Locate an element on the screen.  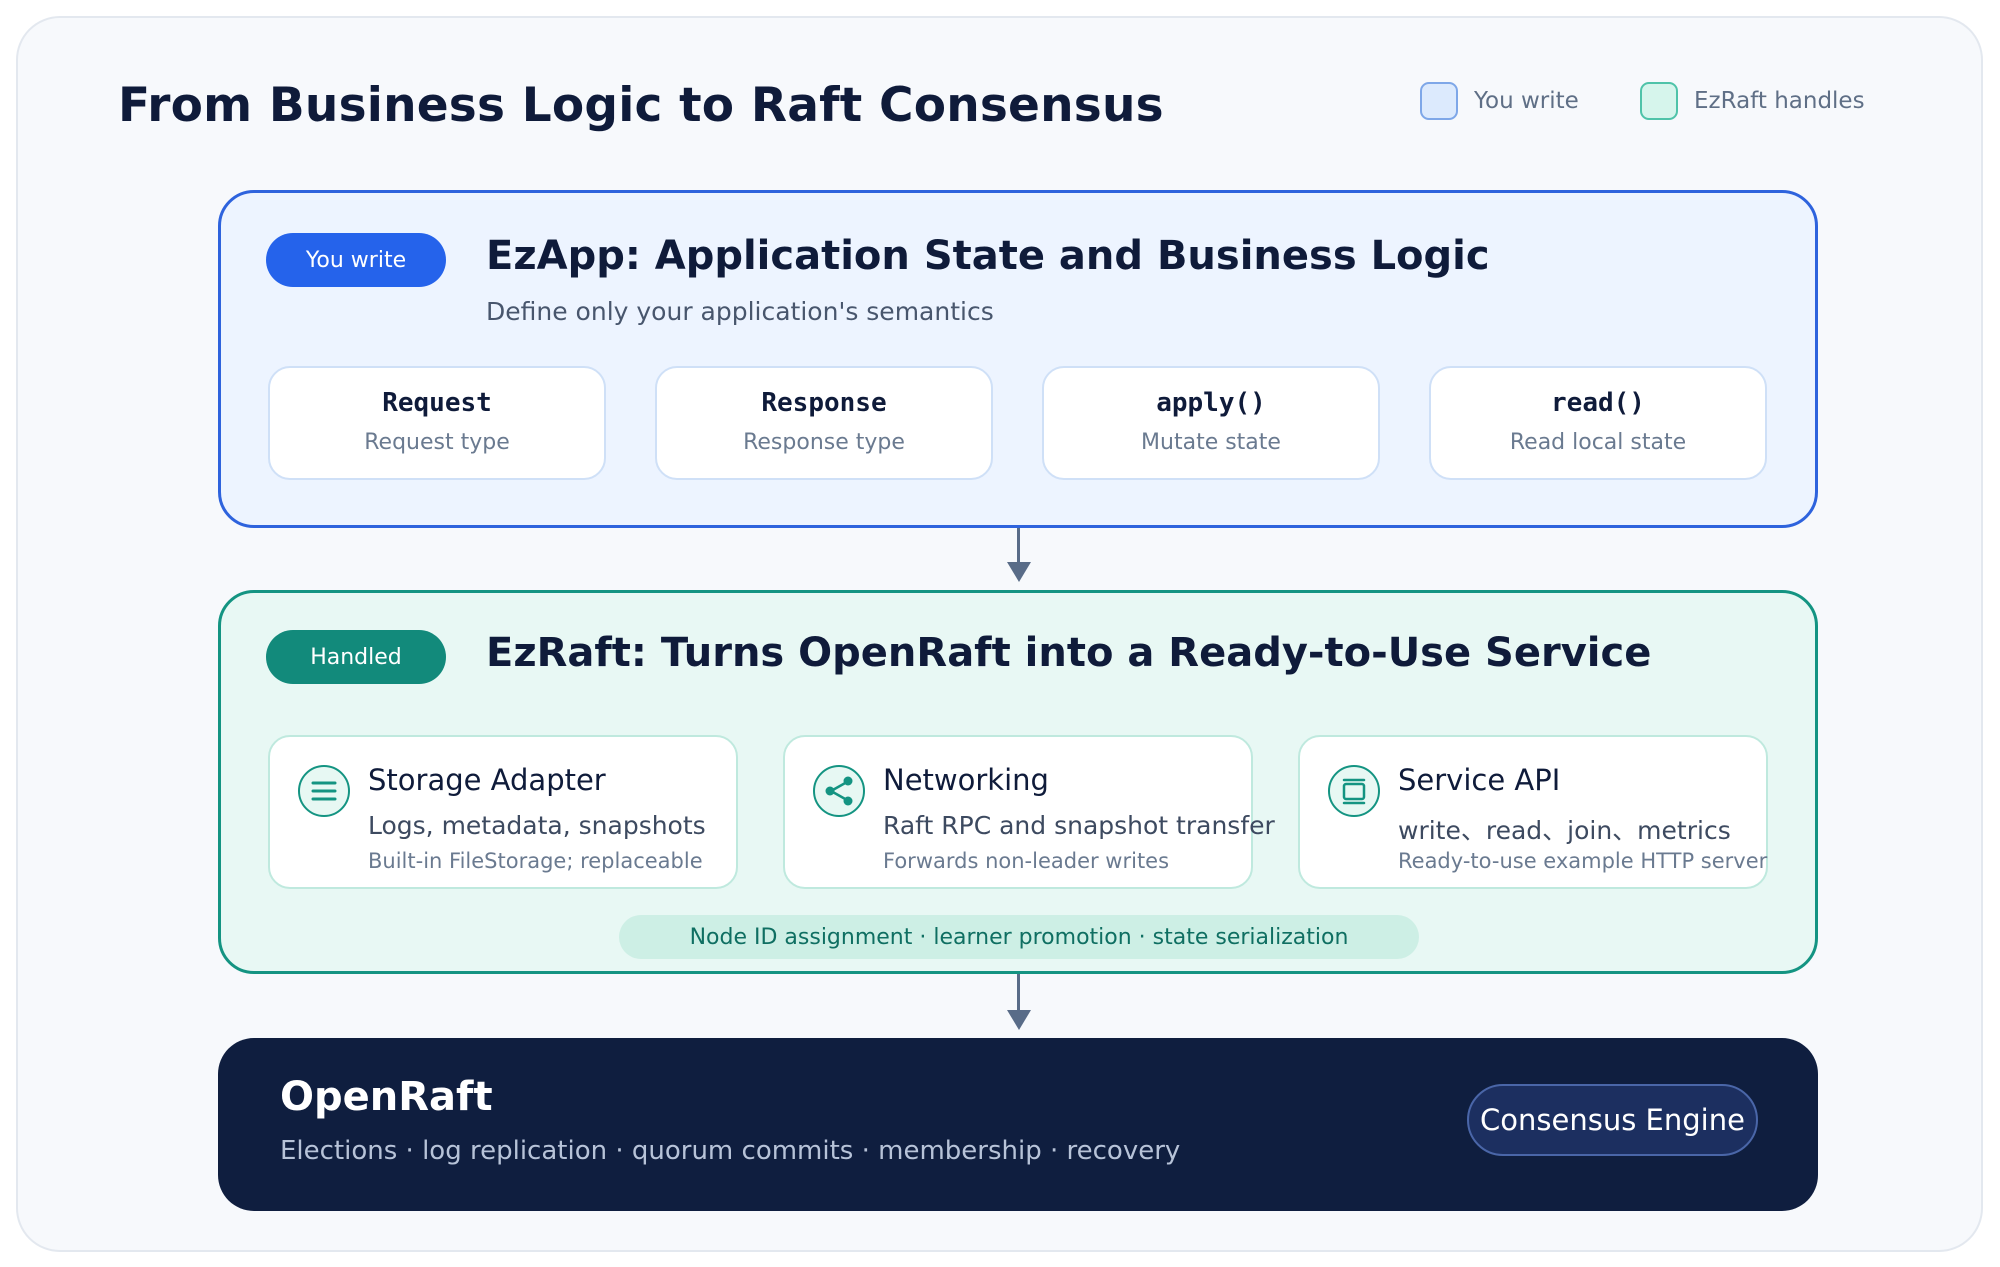
response-card: Response Response type is located at coordinates (824, 423).